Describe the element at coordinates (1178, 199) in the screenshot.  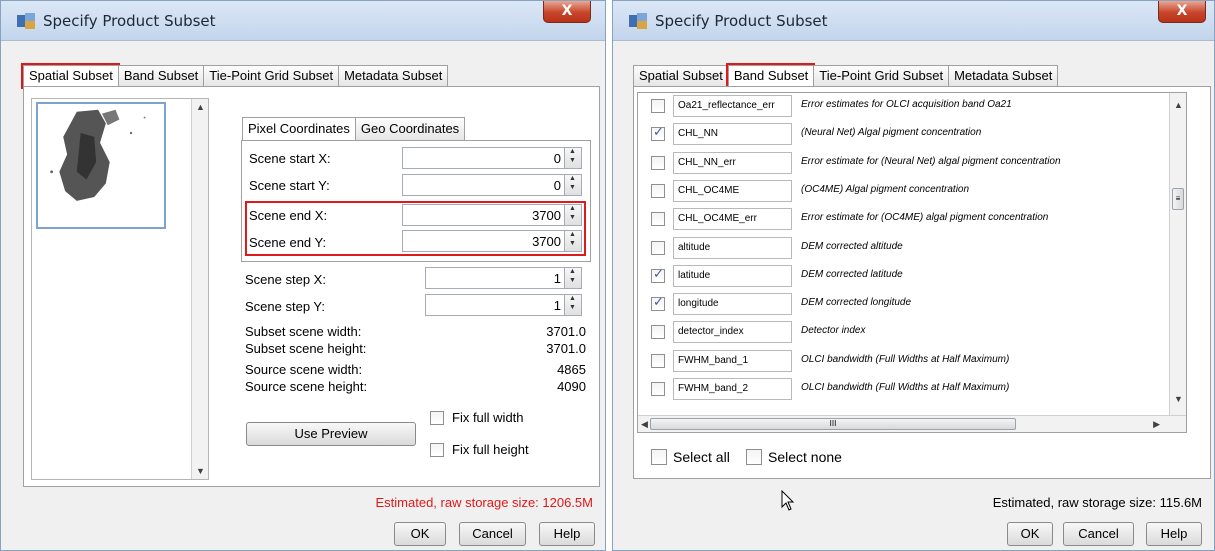
I see `vertical-scroll-thumb: ≡` at that location.